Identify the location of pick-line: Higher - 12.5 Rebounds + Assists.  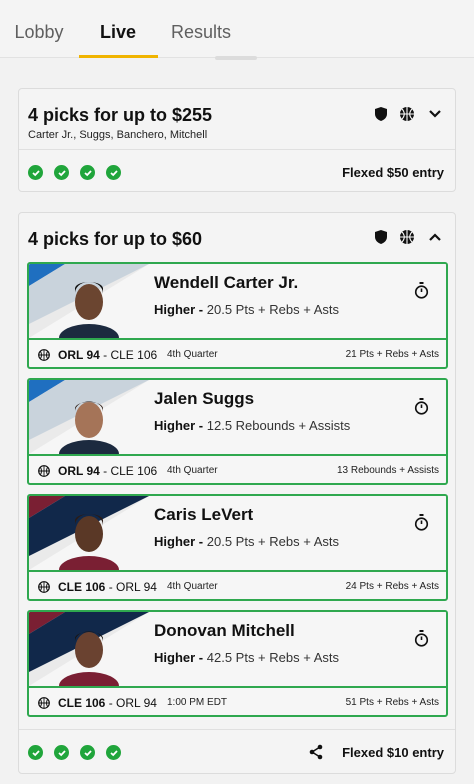
(252, 425).